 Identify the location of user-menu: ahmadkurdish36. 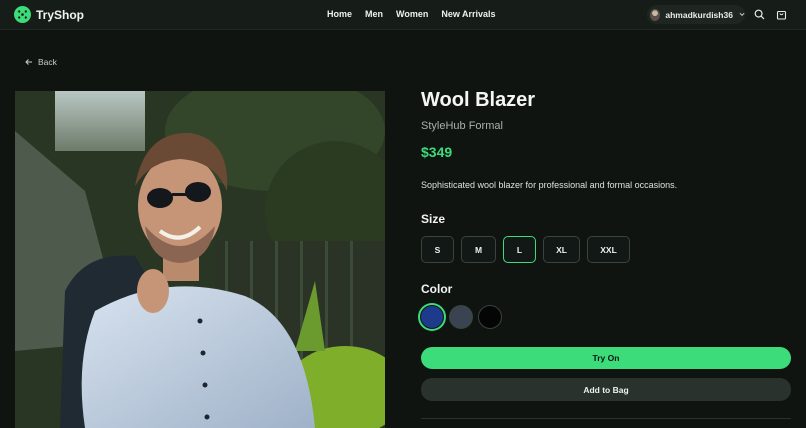
(696, 14).